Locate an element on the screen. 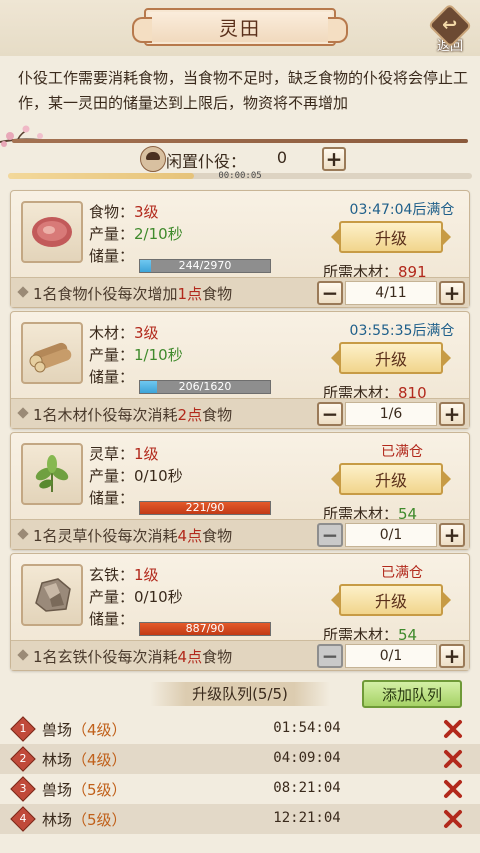  upgrade-queue-header: 升级队列(5/5) 添加队列 is located at coordinates (240, 695).